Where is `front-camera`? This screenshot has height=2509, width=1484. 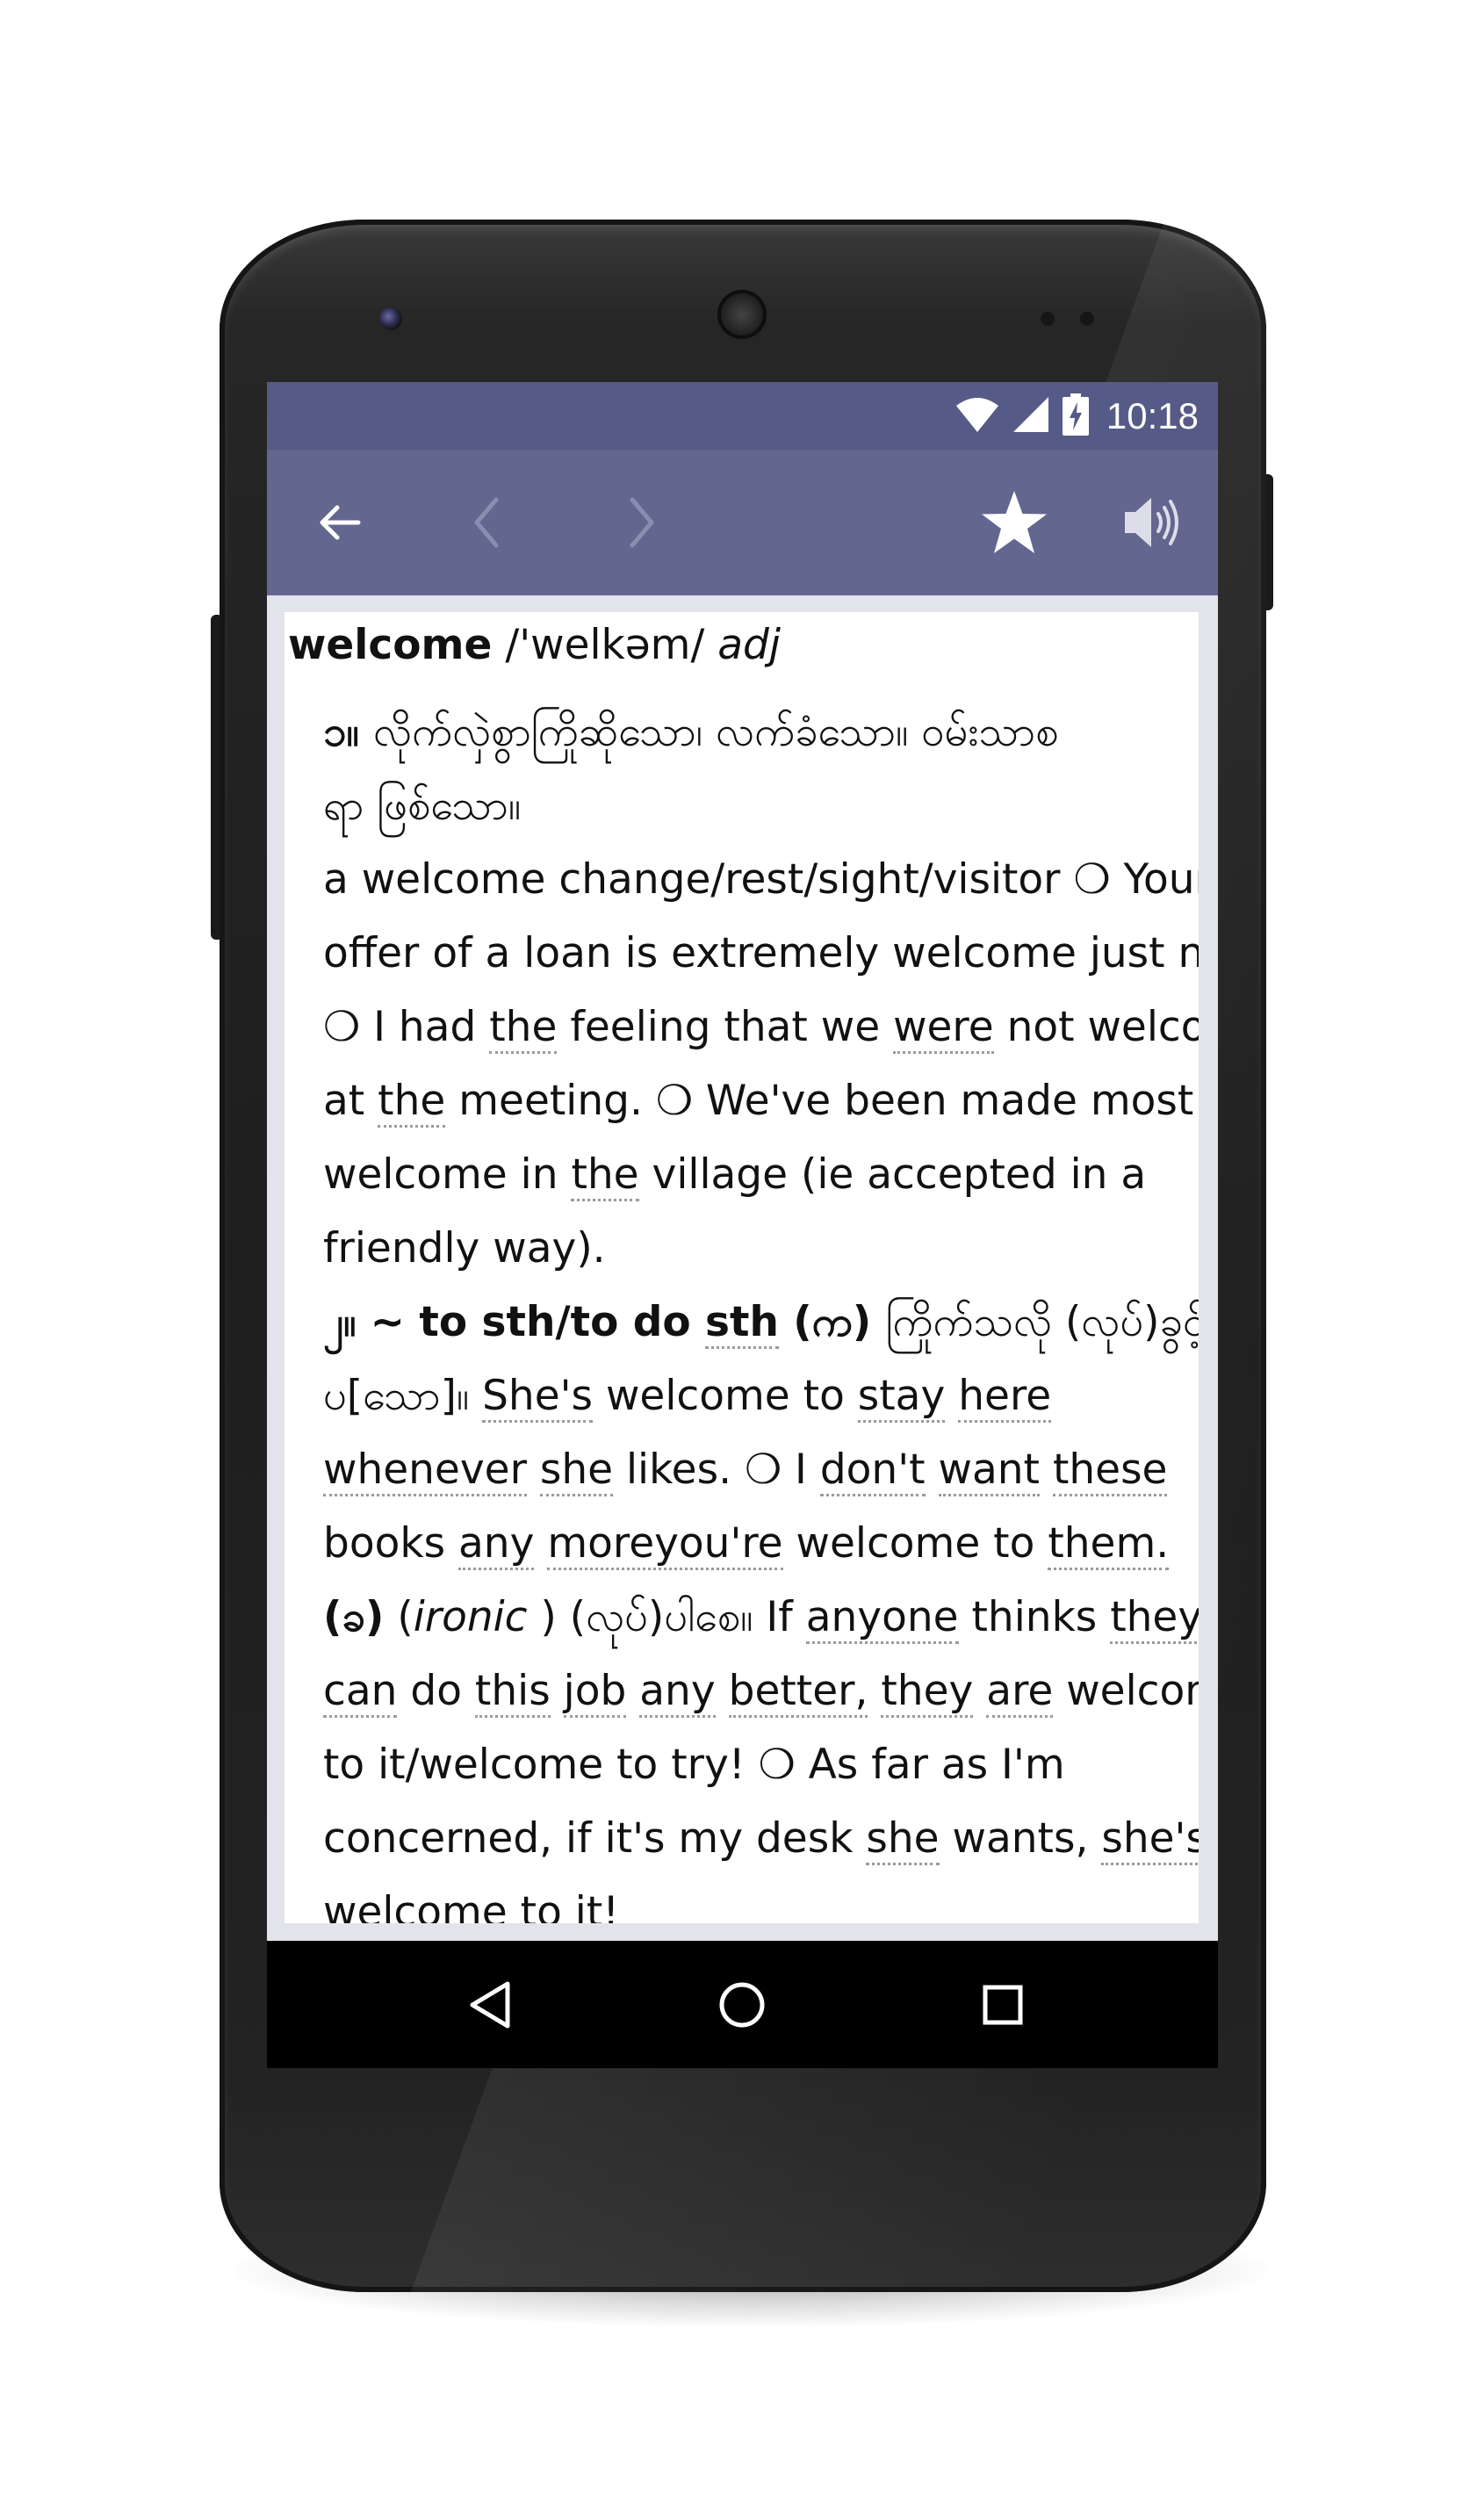 front-camera is located at coordinates (390, 318).